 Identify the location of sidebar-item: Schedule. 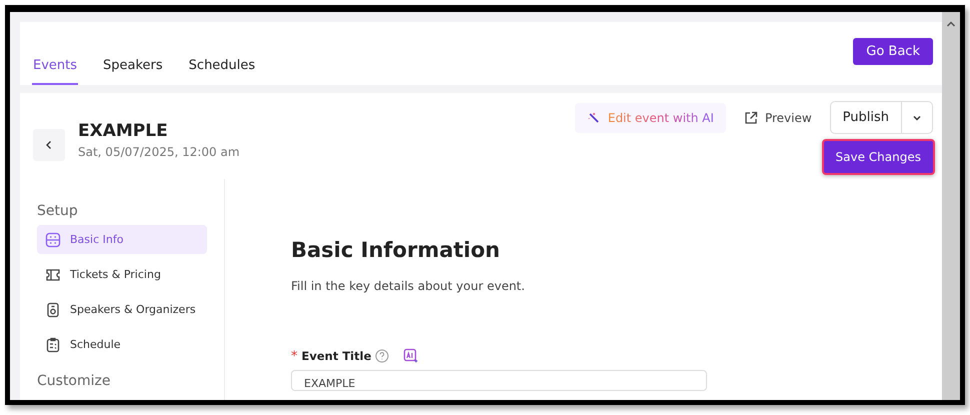
(122, 344).